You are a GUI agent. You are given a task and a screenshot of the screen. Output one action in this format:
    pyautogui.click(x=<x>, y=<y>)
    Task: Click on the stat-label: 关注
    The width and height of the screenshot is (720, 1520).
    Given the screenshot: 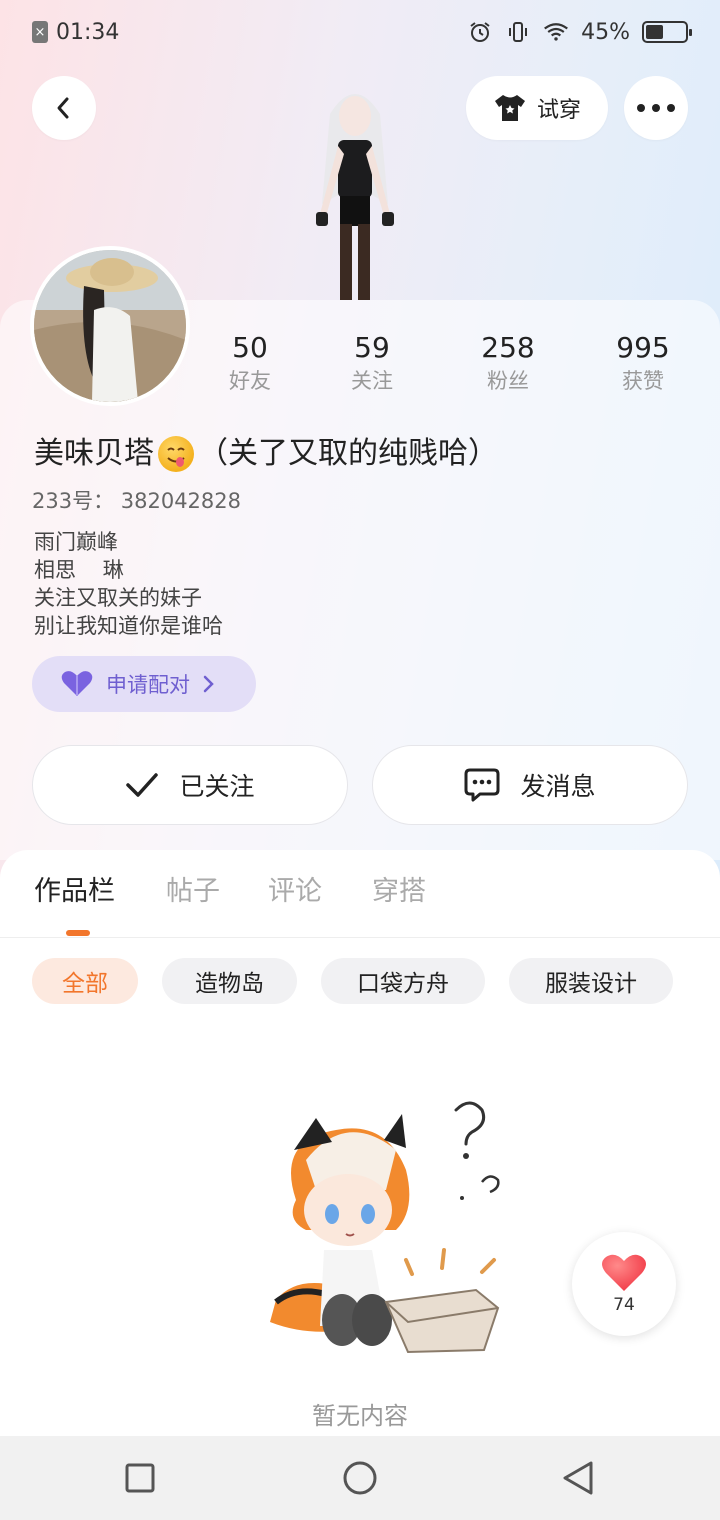 What is the action you would take?
    pyautogui.click(x=372, y=381)
    